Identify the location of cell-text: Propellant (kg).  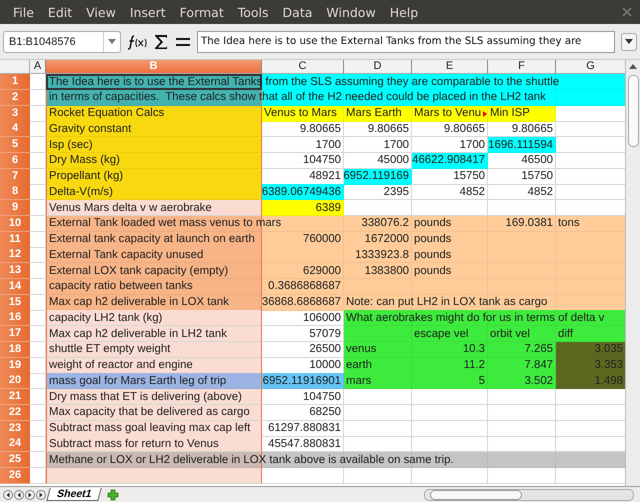
(86, 176).